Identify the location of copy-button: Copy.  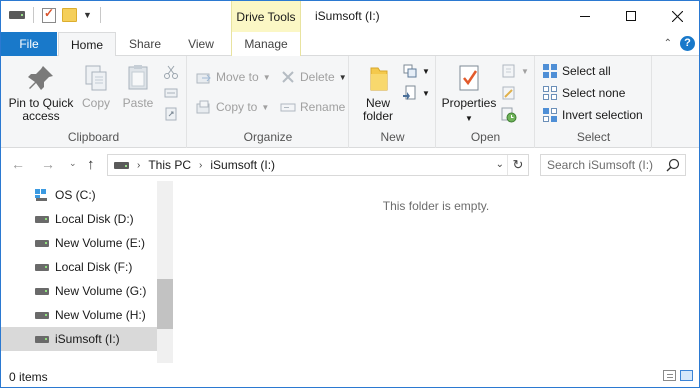
(96, 86).